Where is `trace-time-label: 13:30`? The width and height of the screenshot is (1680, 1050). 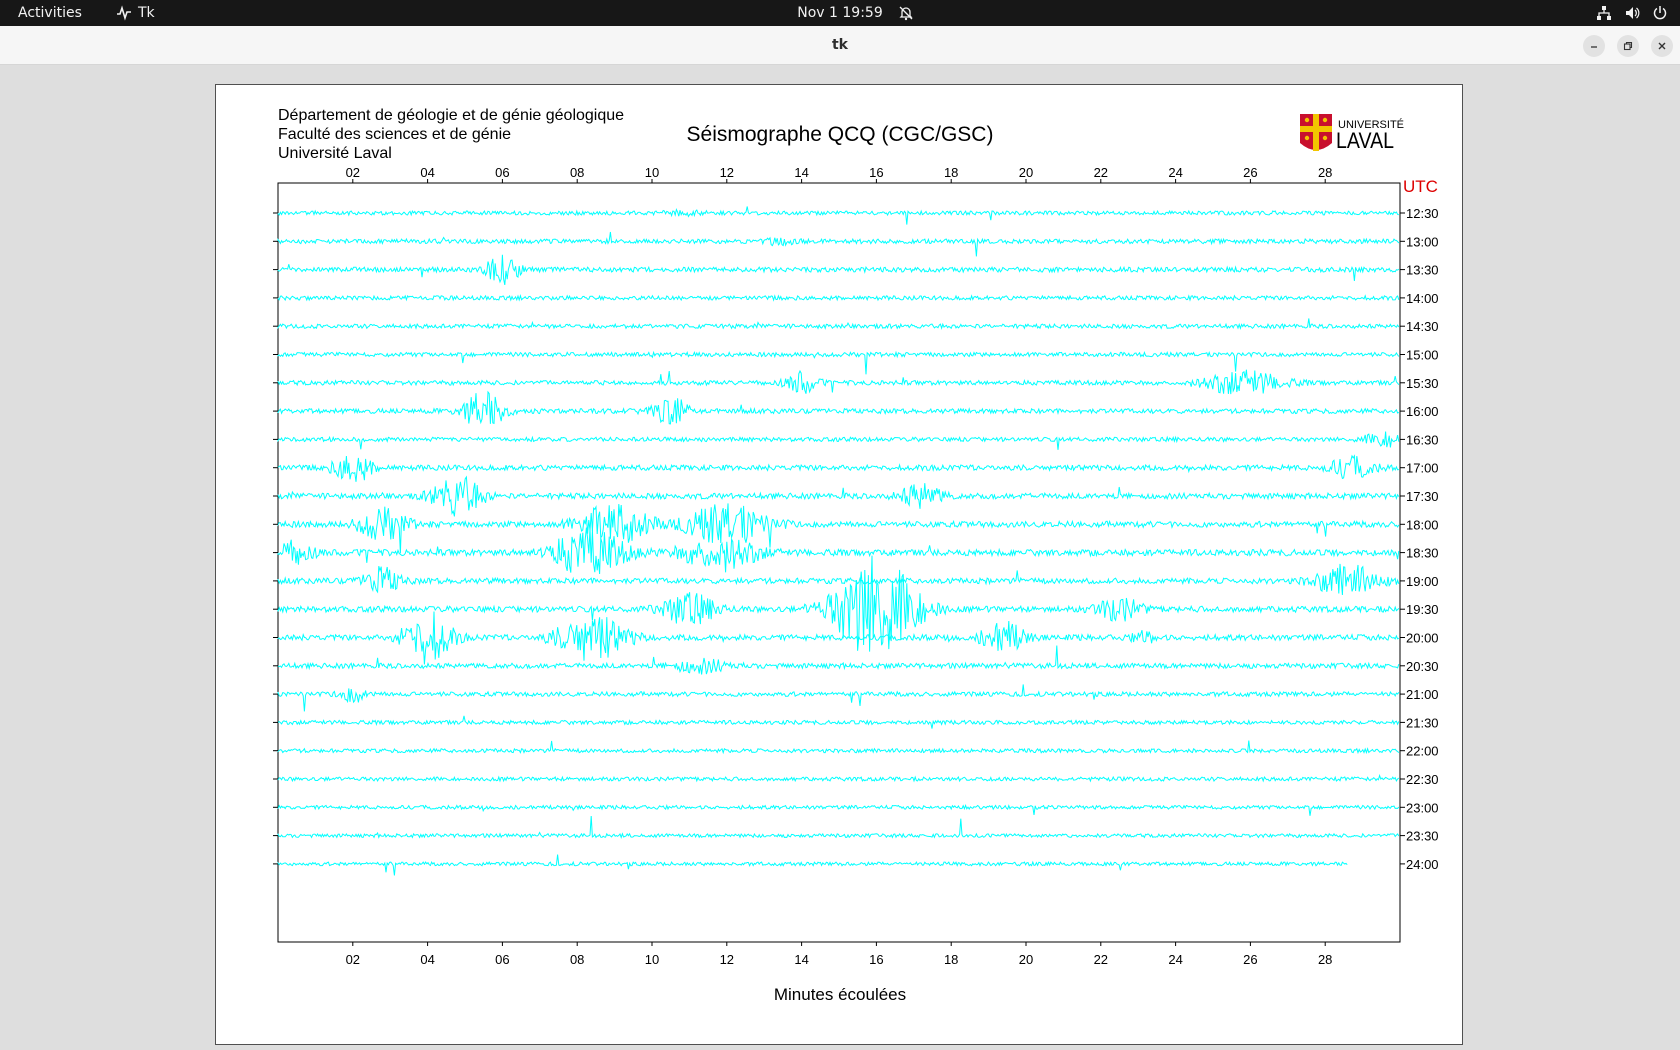
trace-time-label: 13:30 is located at coordinates (1422, 270).